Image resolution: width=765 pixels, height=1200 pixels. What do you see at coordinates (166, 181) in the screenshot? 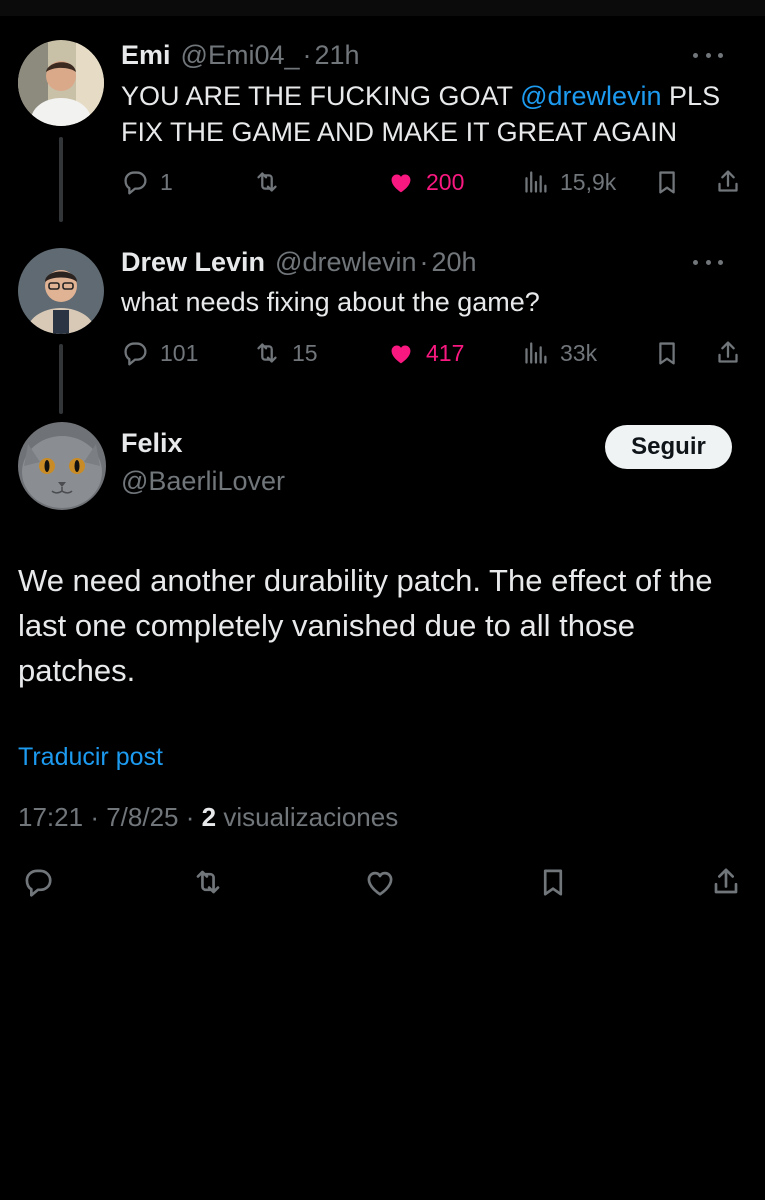
I see `reply-count: 1` at bounding box center [166, 181].